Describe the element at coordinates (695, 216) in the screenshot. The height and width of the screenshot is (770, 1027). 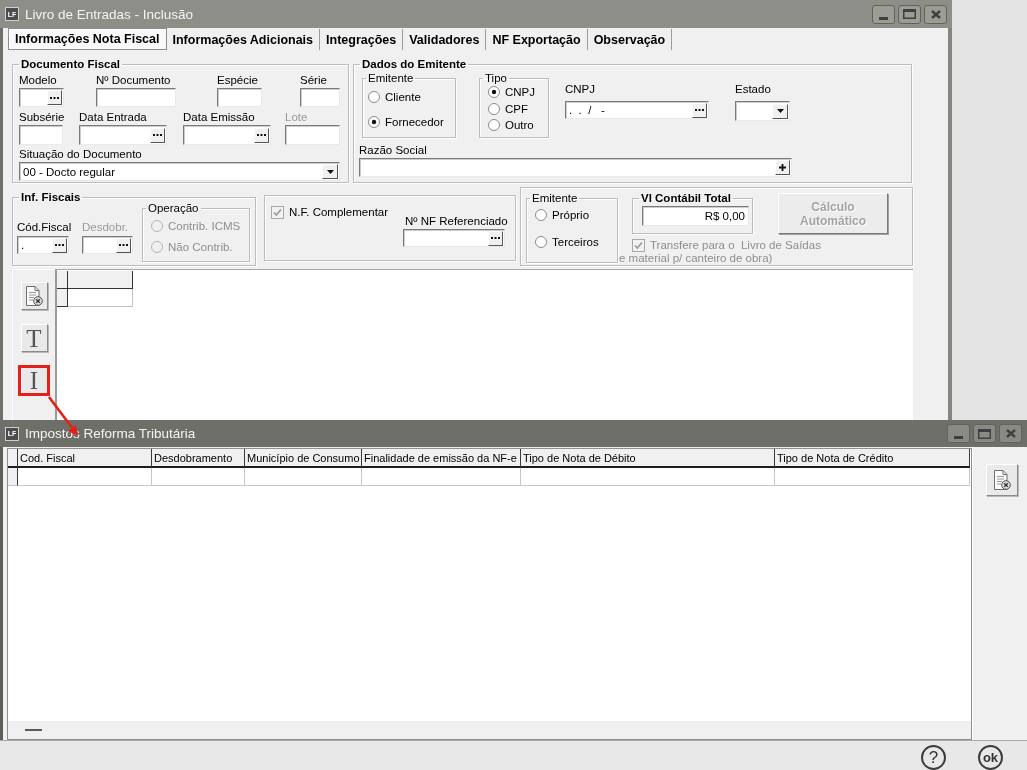
I see `input-field: R$ 0,00` at that location.